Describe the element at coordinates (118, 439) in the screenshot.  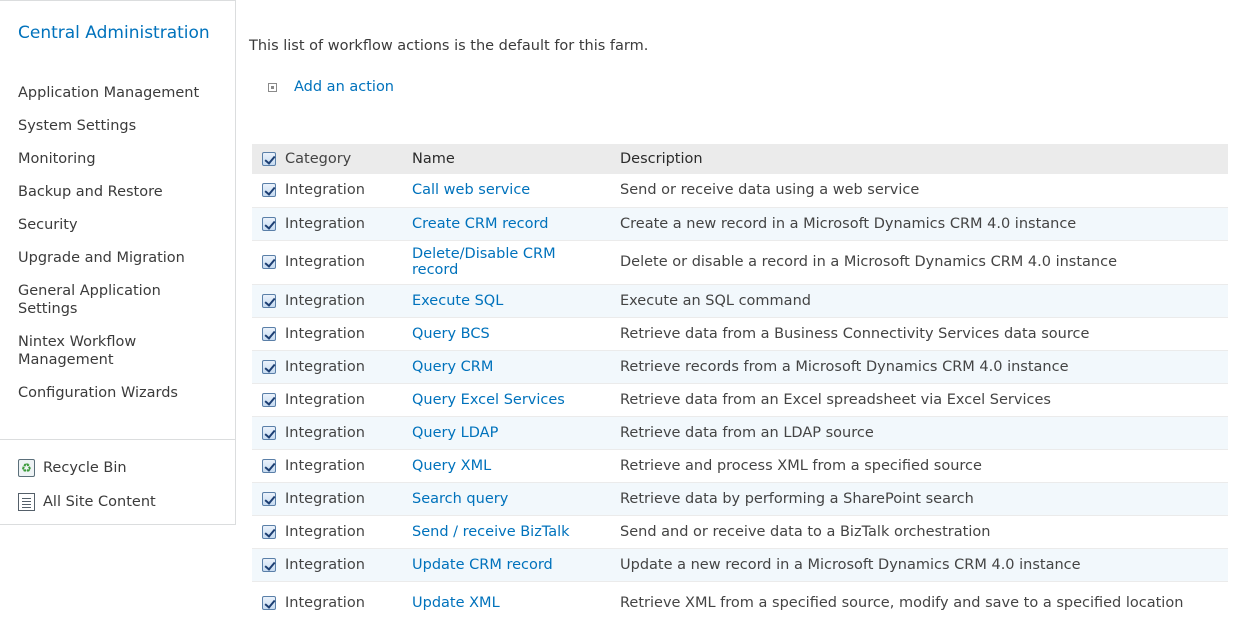
I see `sidebar-divider` at that location.